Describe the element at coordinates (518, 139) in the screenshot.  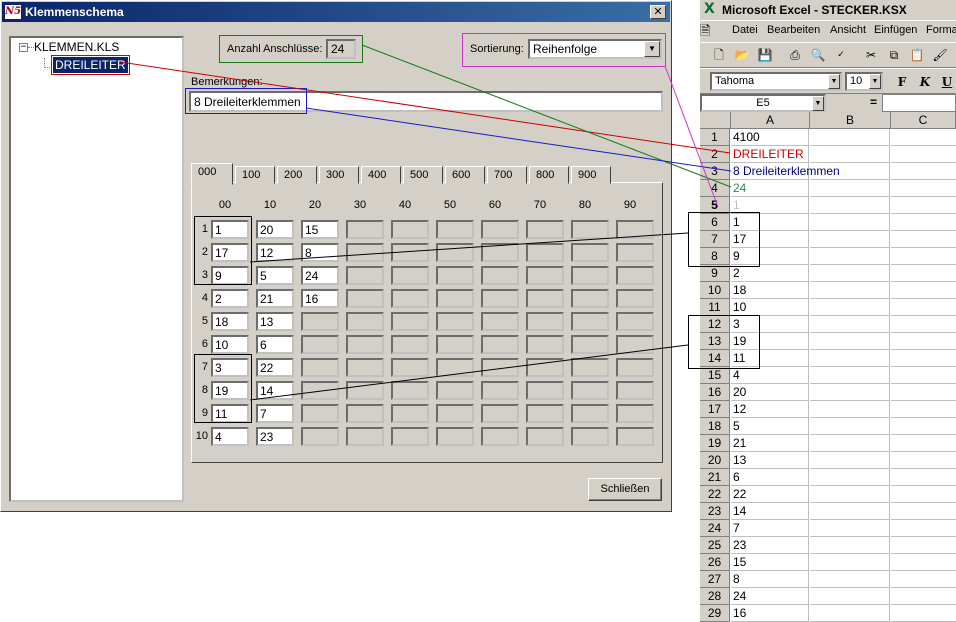
I see `blue-connector` at that location.